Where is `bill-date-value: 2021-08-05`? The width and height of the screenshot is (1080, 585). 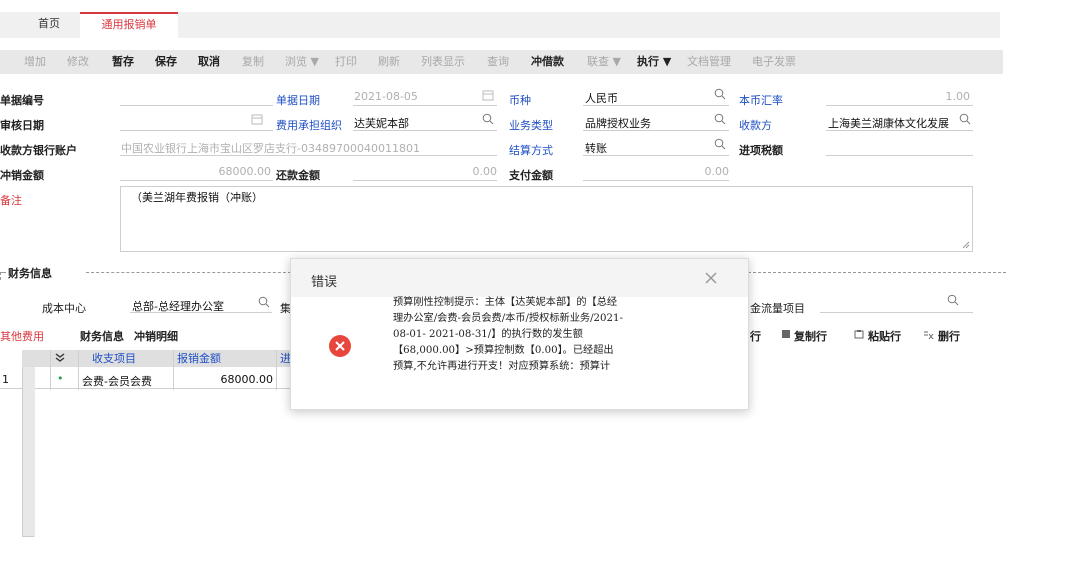
bill-date-value: 2021-08-05 is located at coordinates (386, 96).